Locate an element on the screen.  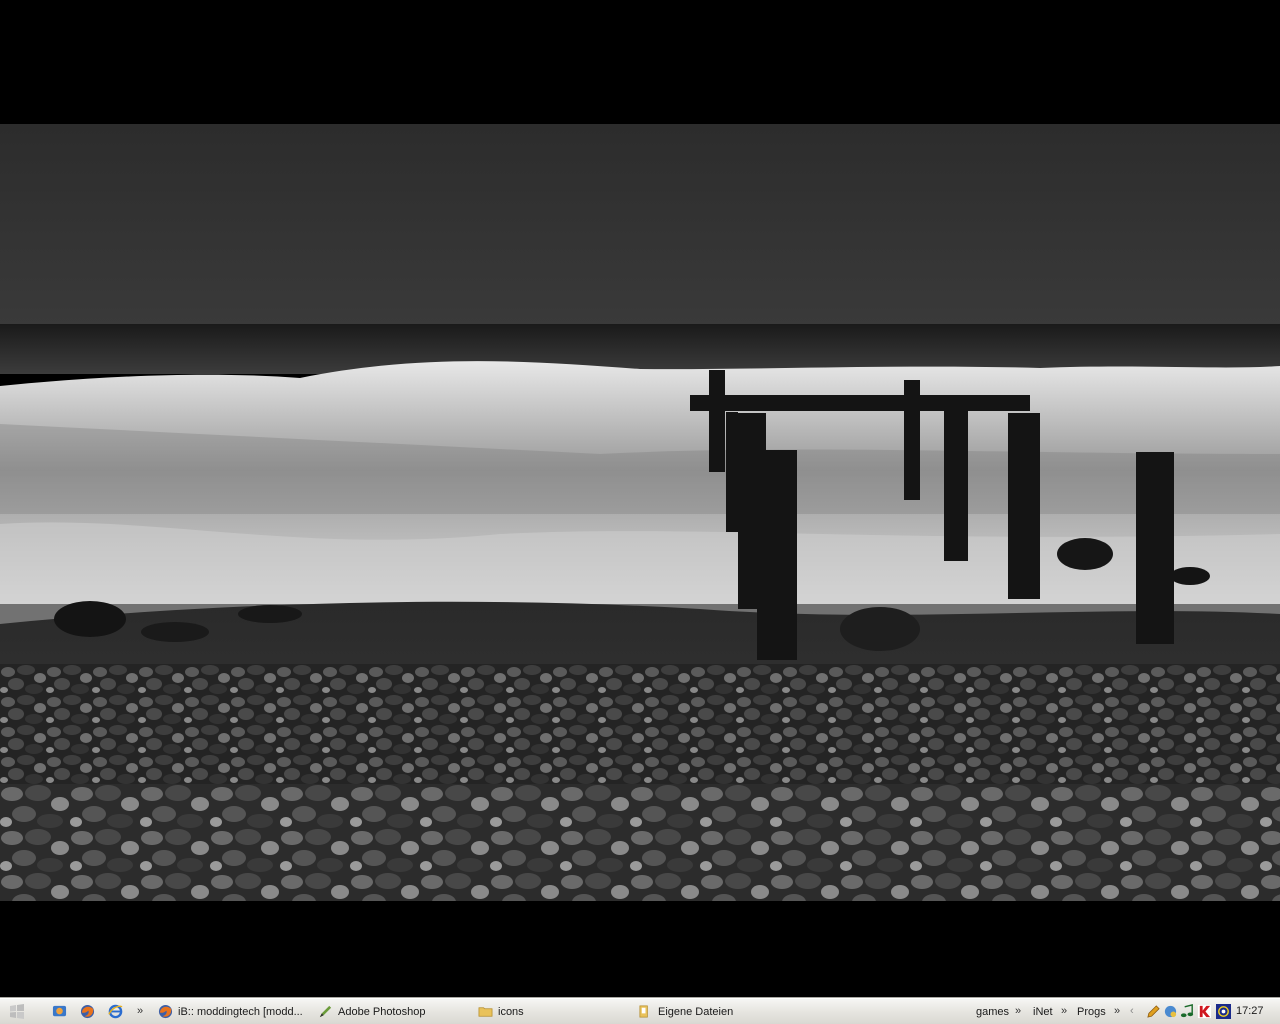
toolbar-progs-chevron: » is located at coordinates (1117, 1011).